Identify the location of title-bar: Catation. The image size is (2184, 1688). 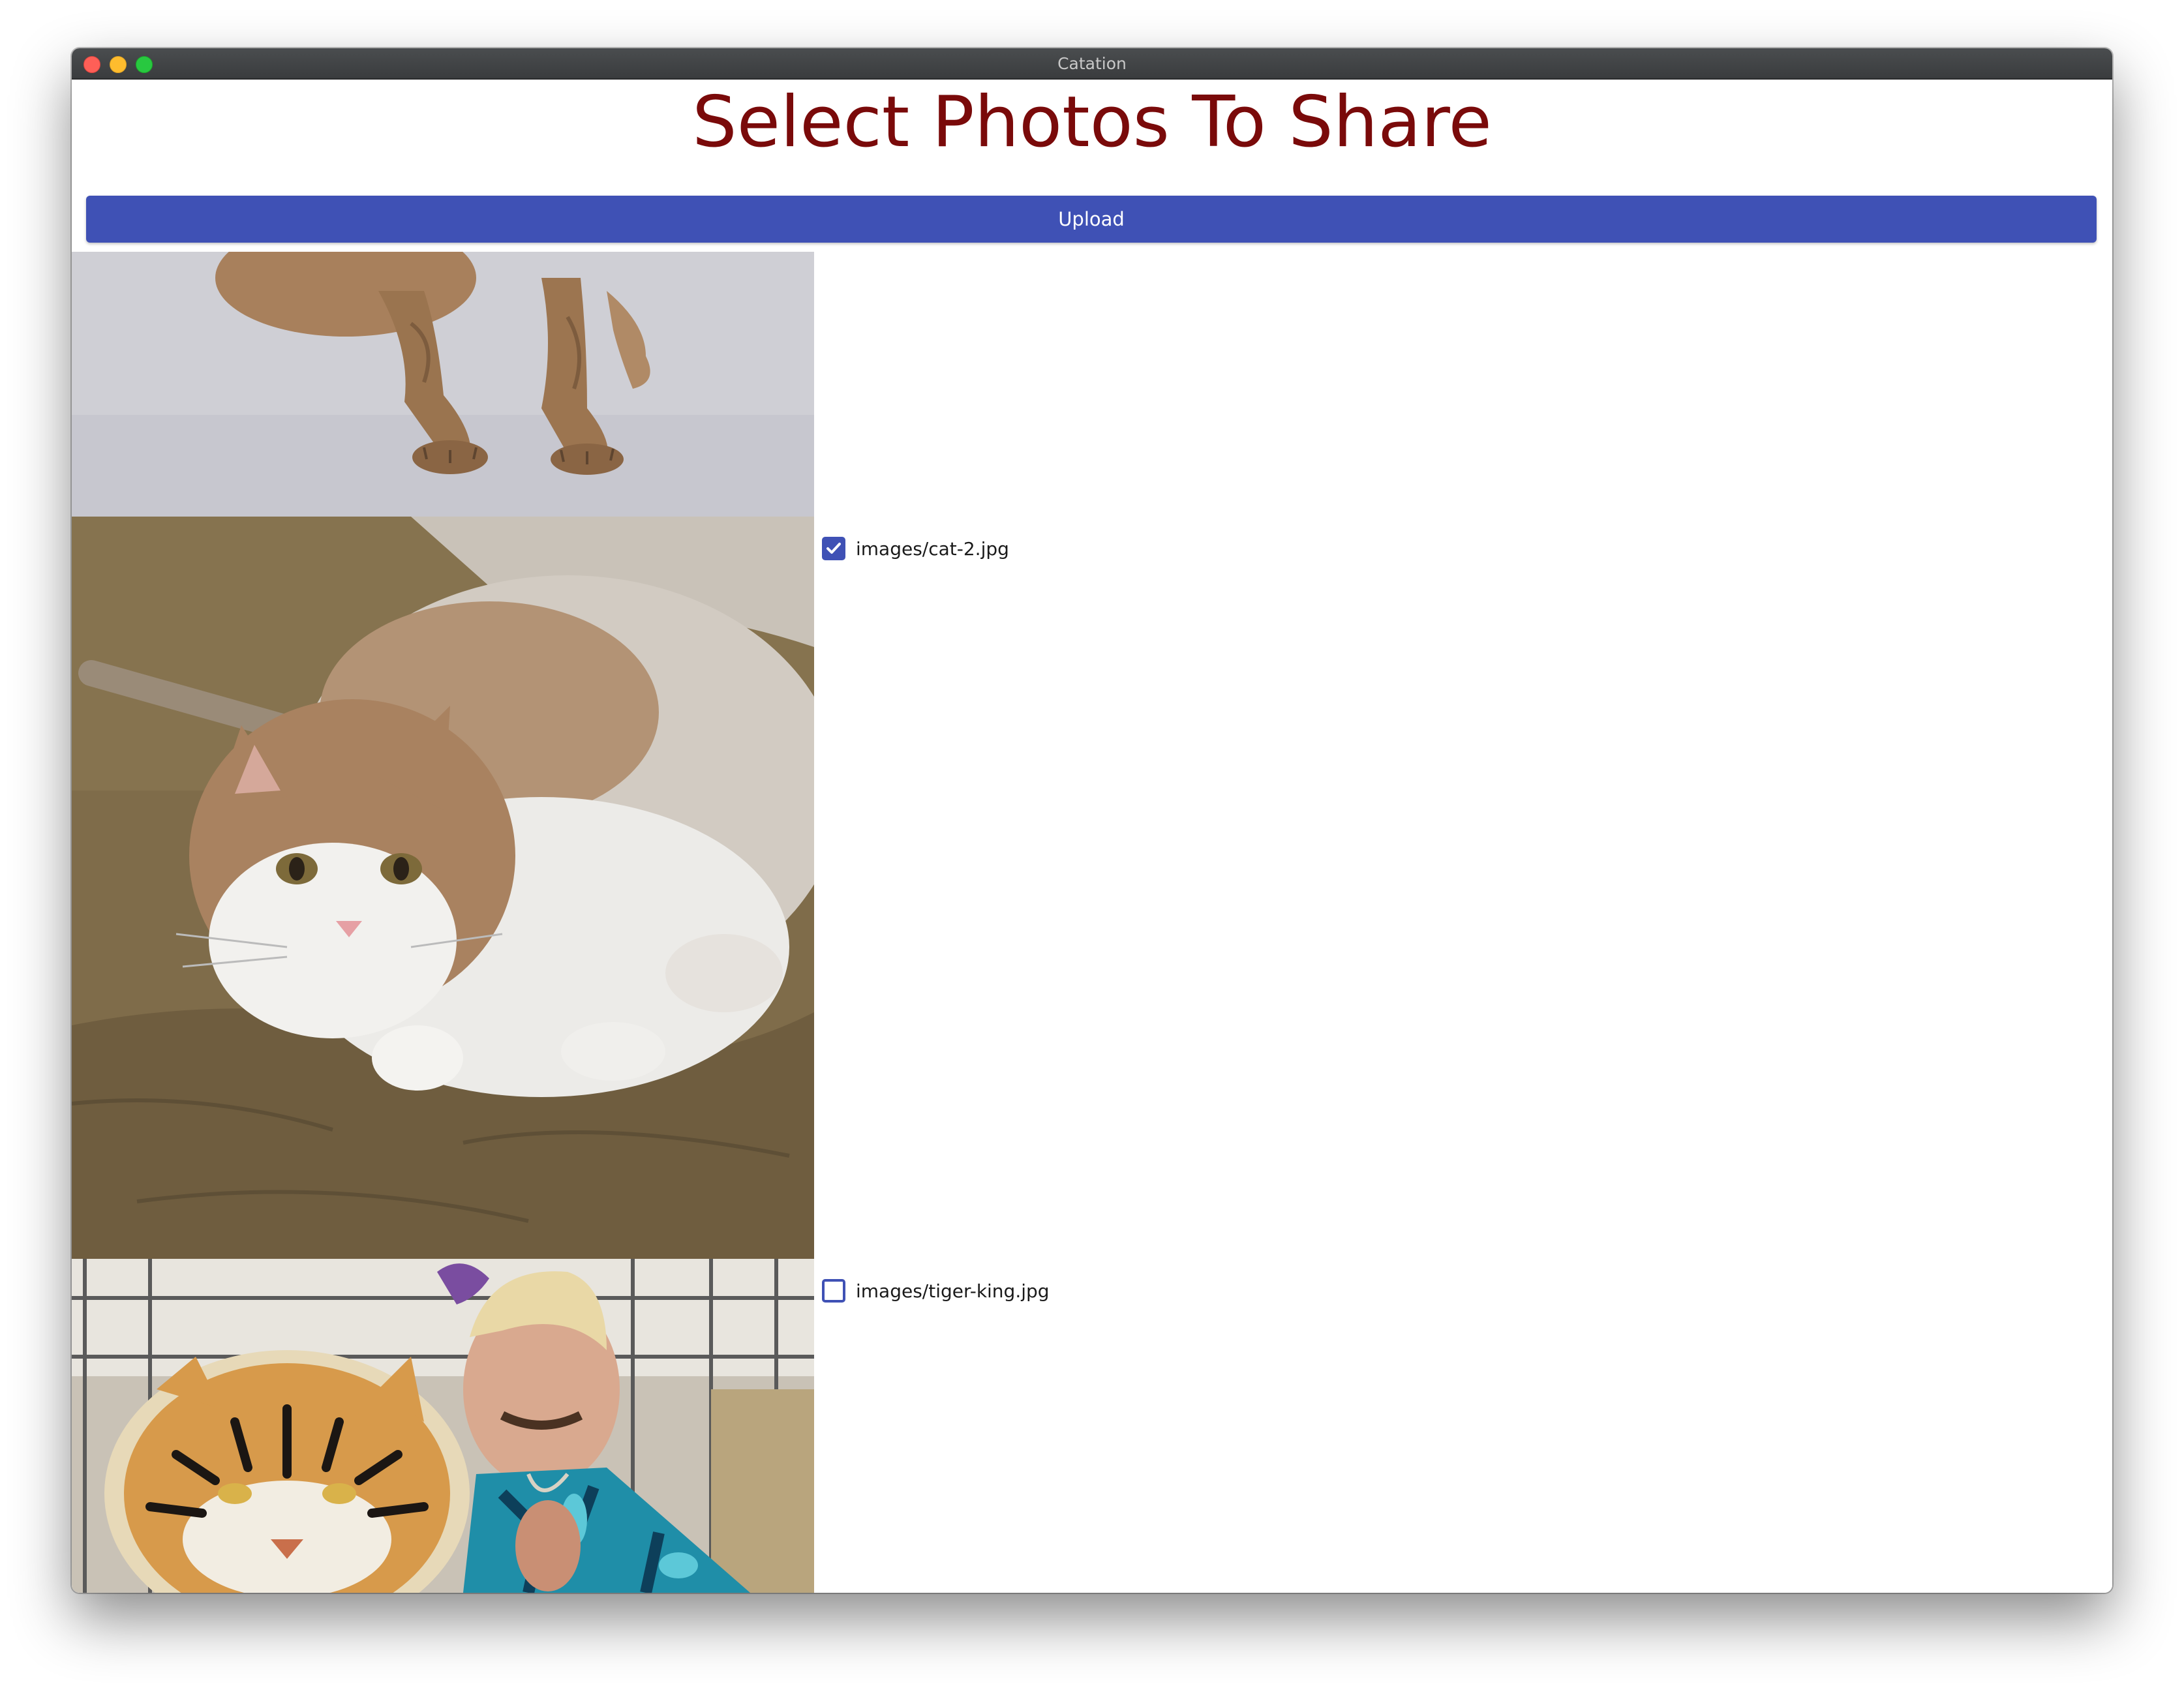
(1092, 64).